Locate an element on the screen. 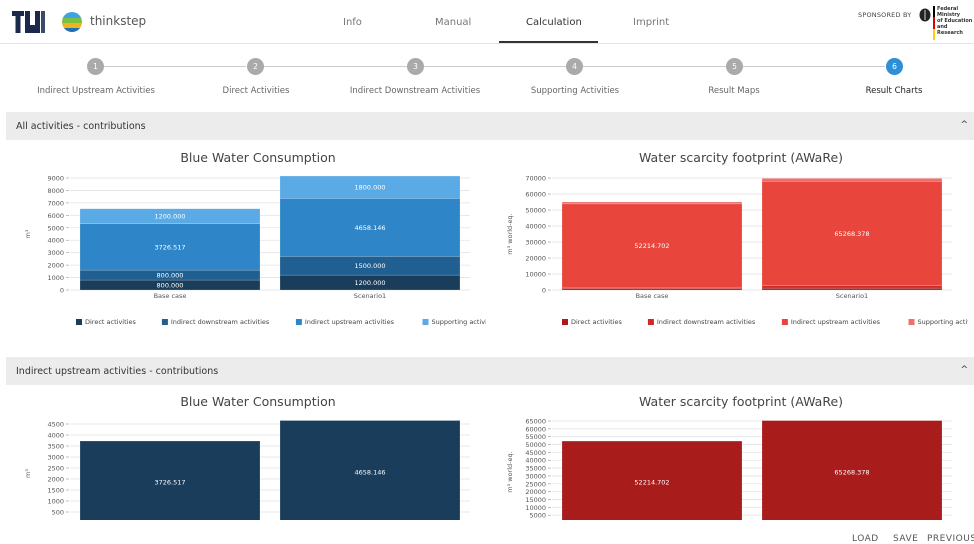 The height and width of the screenshot is (544, 974). y-tick-label: 35000 is located at coordinates (535, 469).